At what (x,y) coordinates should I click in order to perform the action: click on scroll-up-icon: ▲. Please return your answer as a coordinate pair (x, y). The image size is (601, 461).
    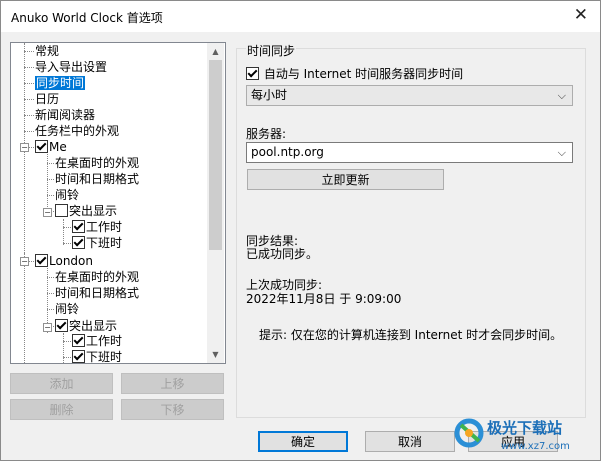
    Looking at the image, I should click on (215, 51).